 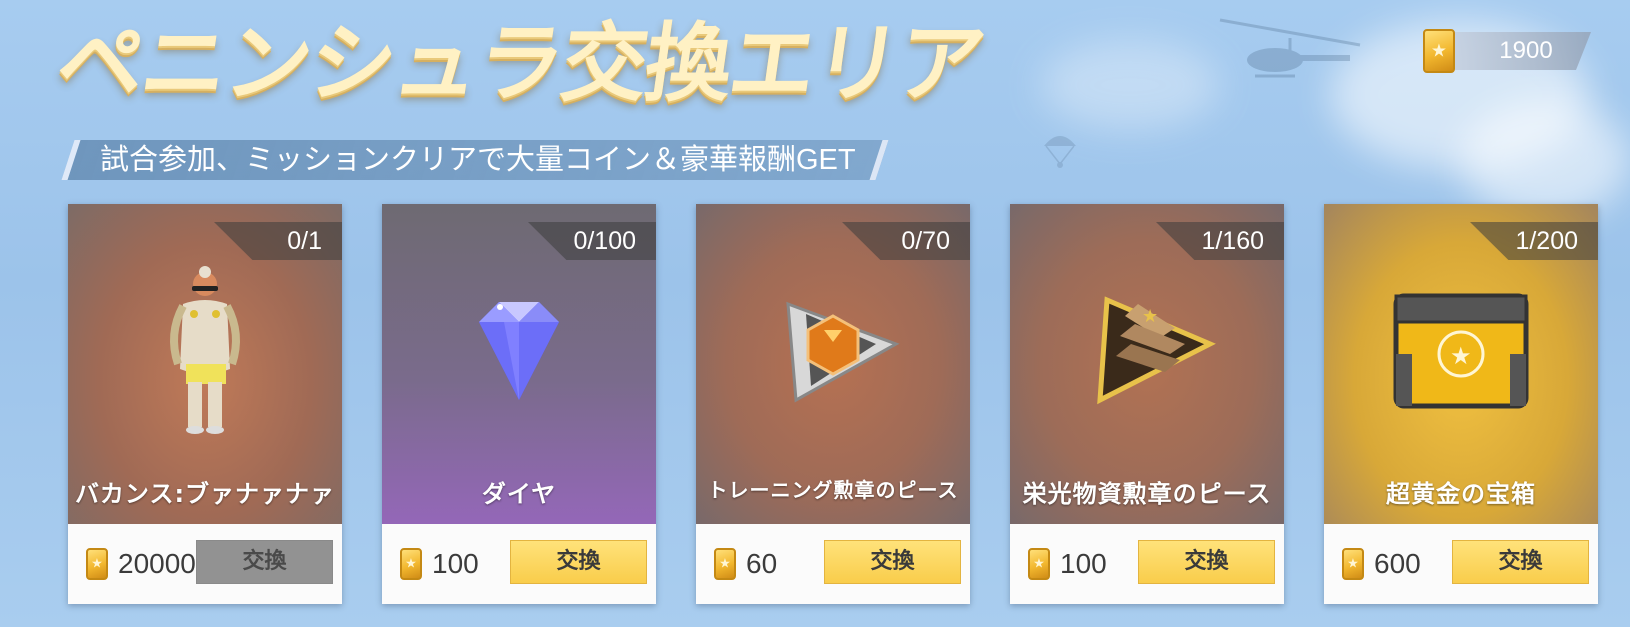 I want to click on page-title: ペニンシュラ交換エリア, so click(x=520, y=64).